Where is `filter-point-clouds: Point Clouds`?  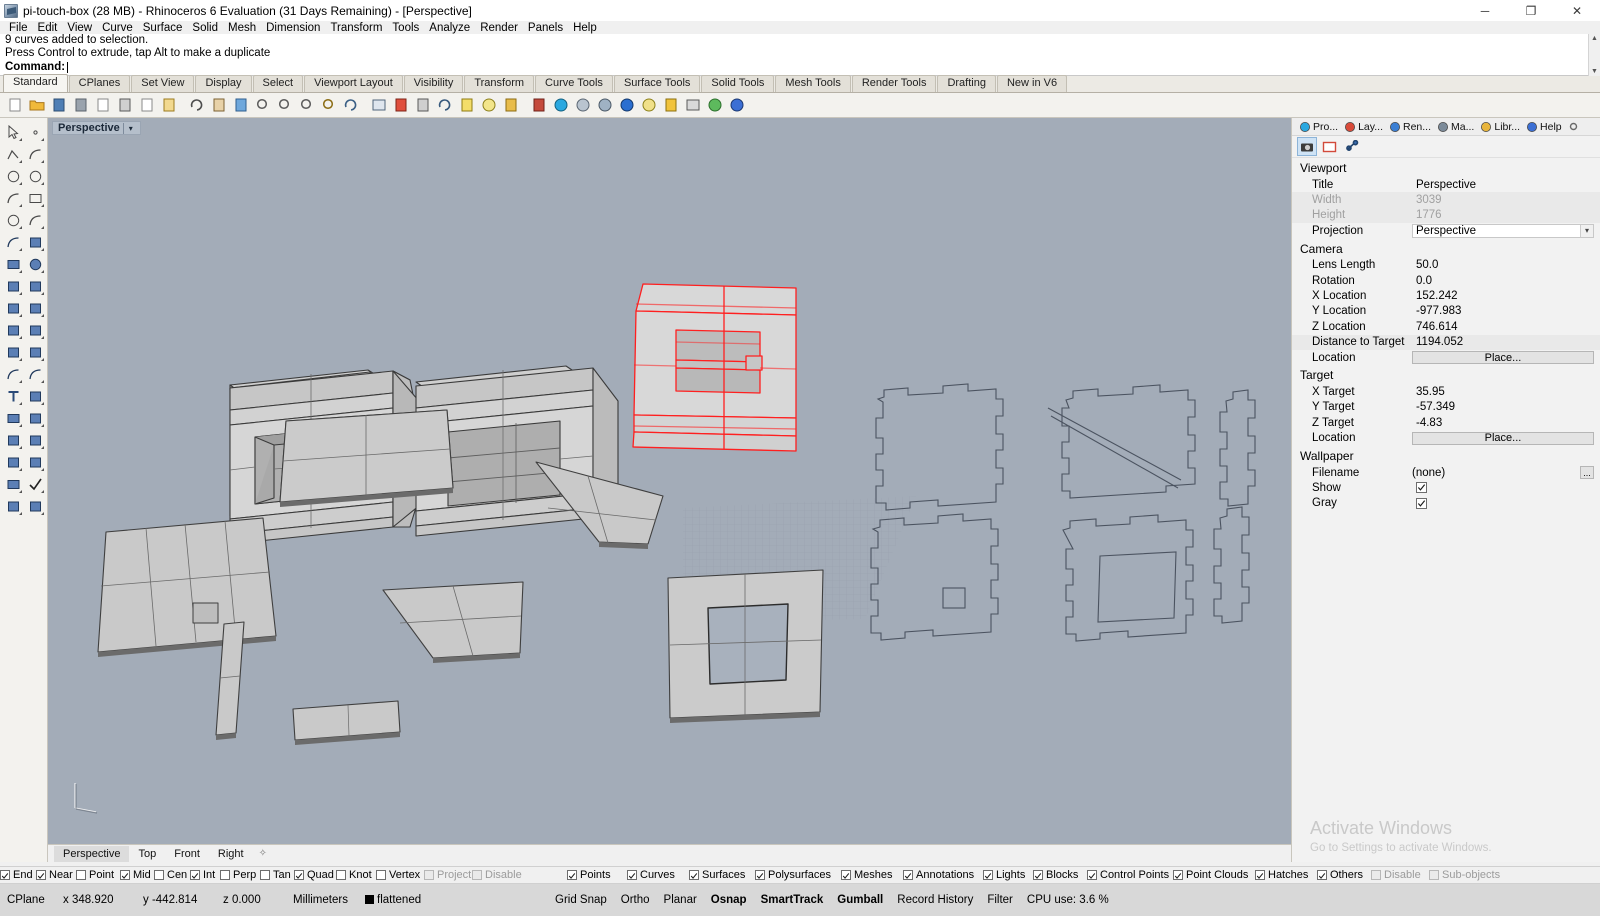
filter-point-clouds: Point Clouds is located at coordinates (1214, 875).